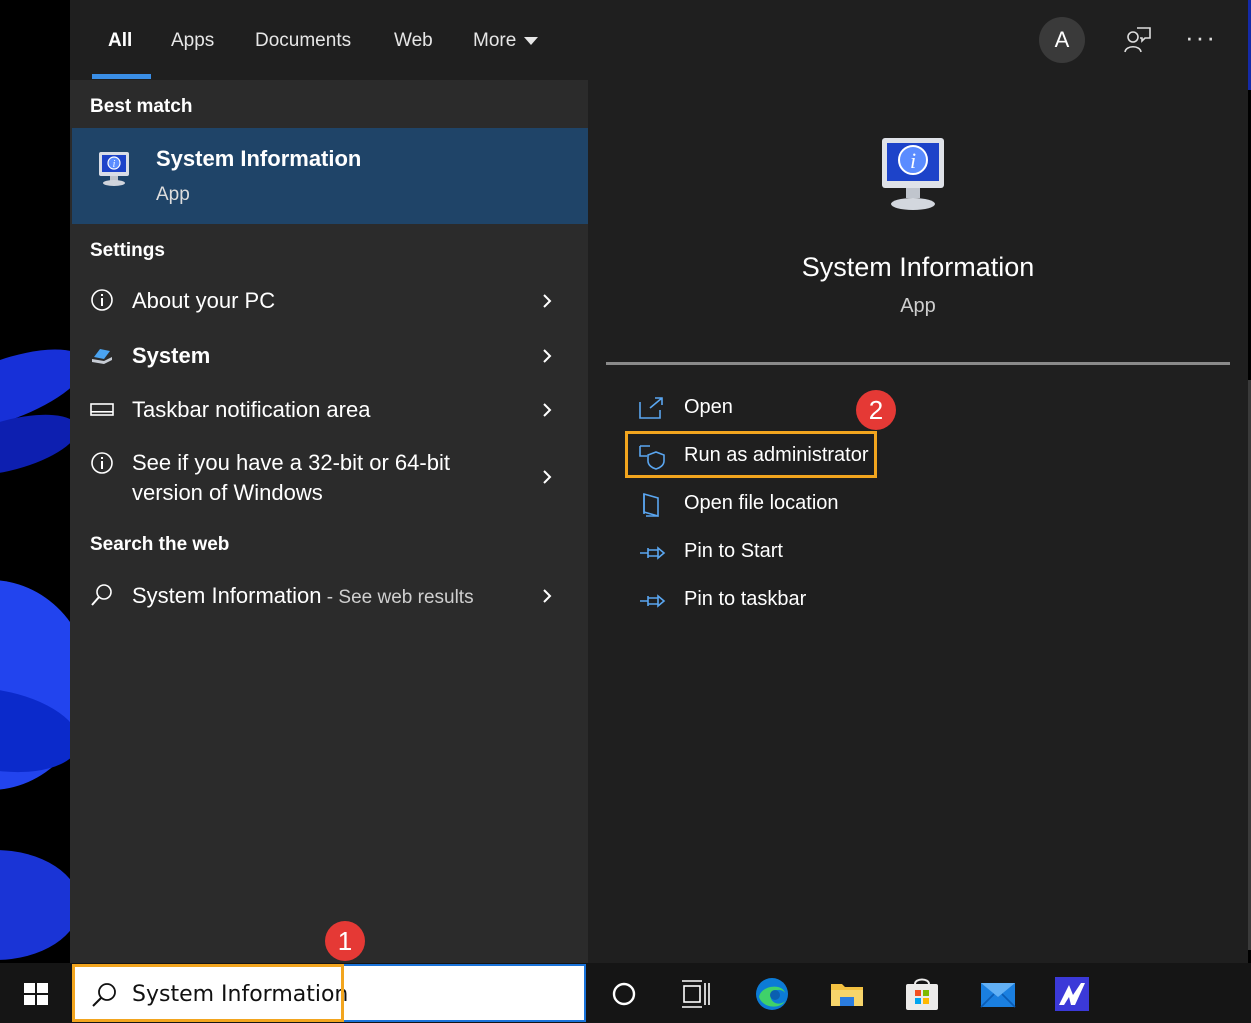 The width and height of the screenshot is (1251, 1023). Describe the element at coordinates (1062, 40) in the screenshot. I see `account-avatar: A` at that location.